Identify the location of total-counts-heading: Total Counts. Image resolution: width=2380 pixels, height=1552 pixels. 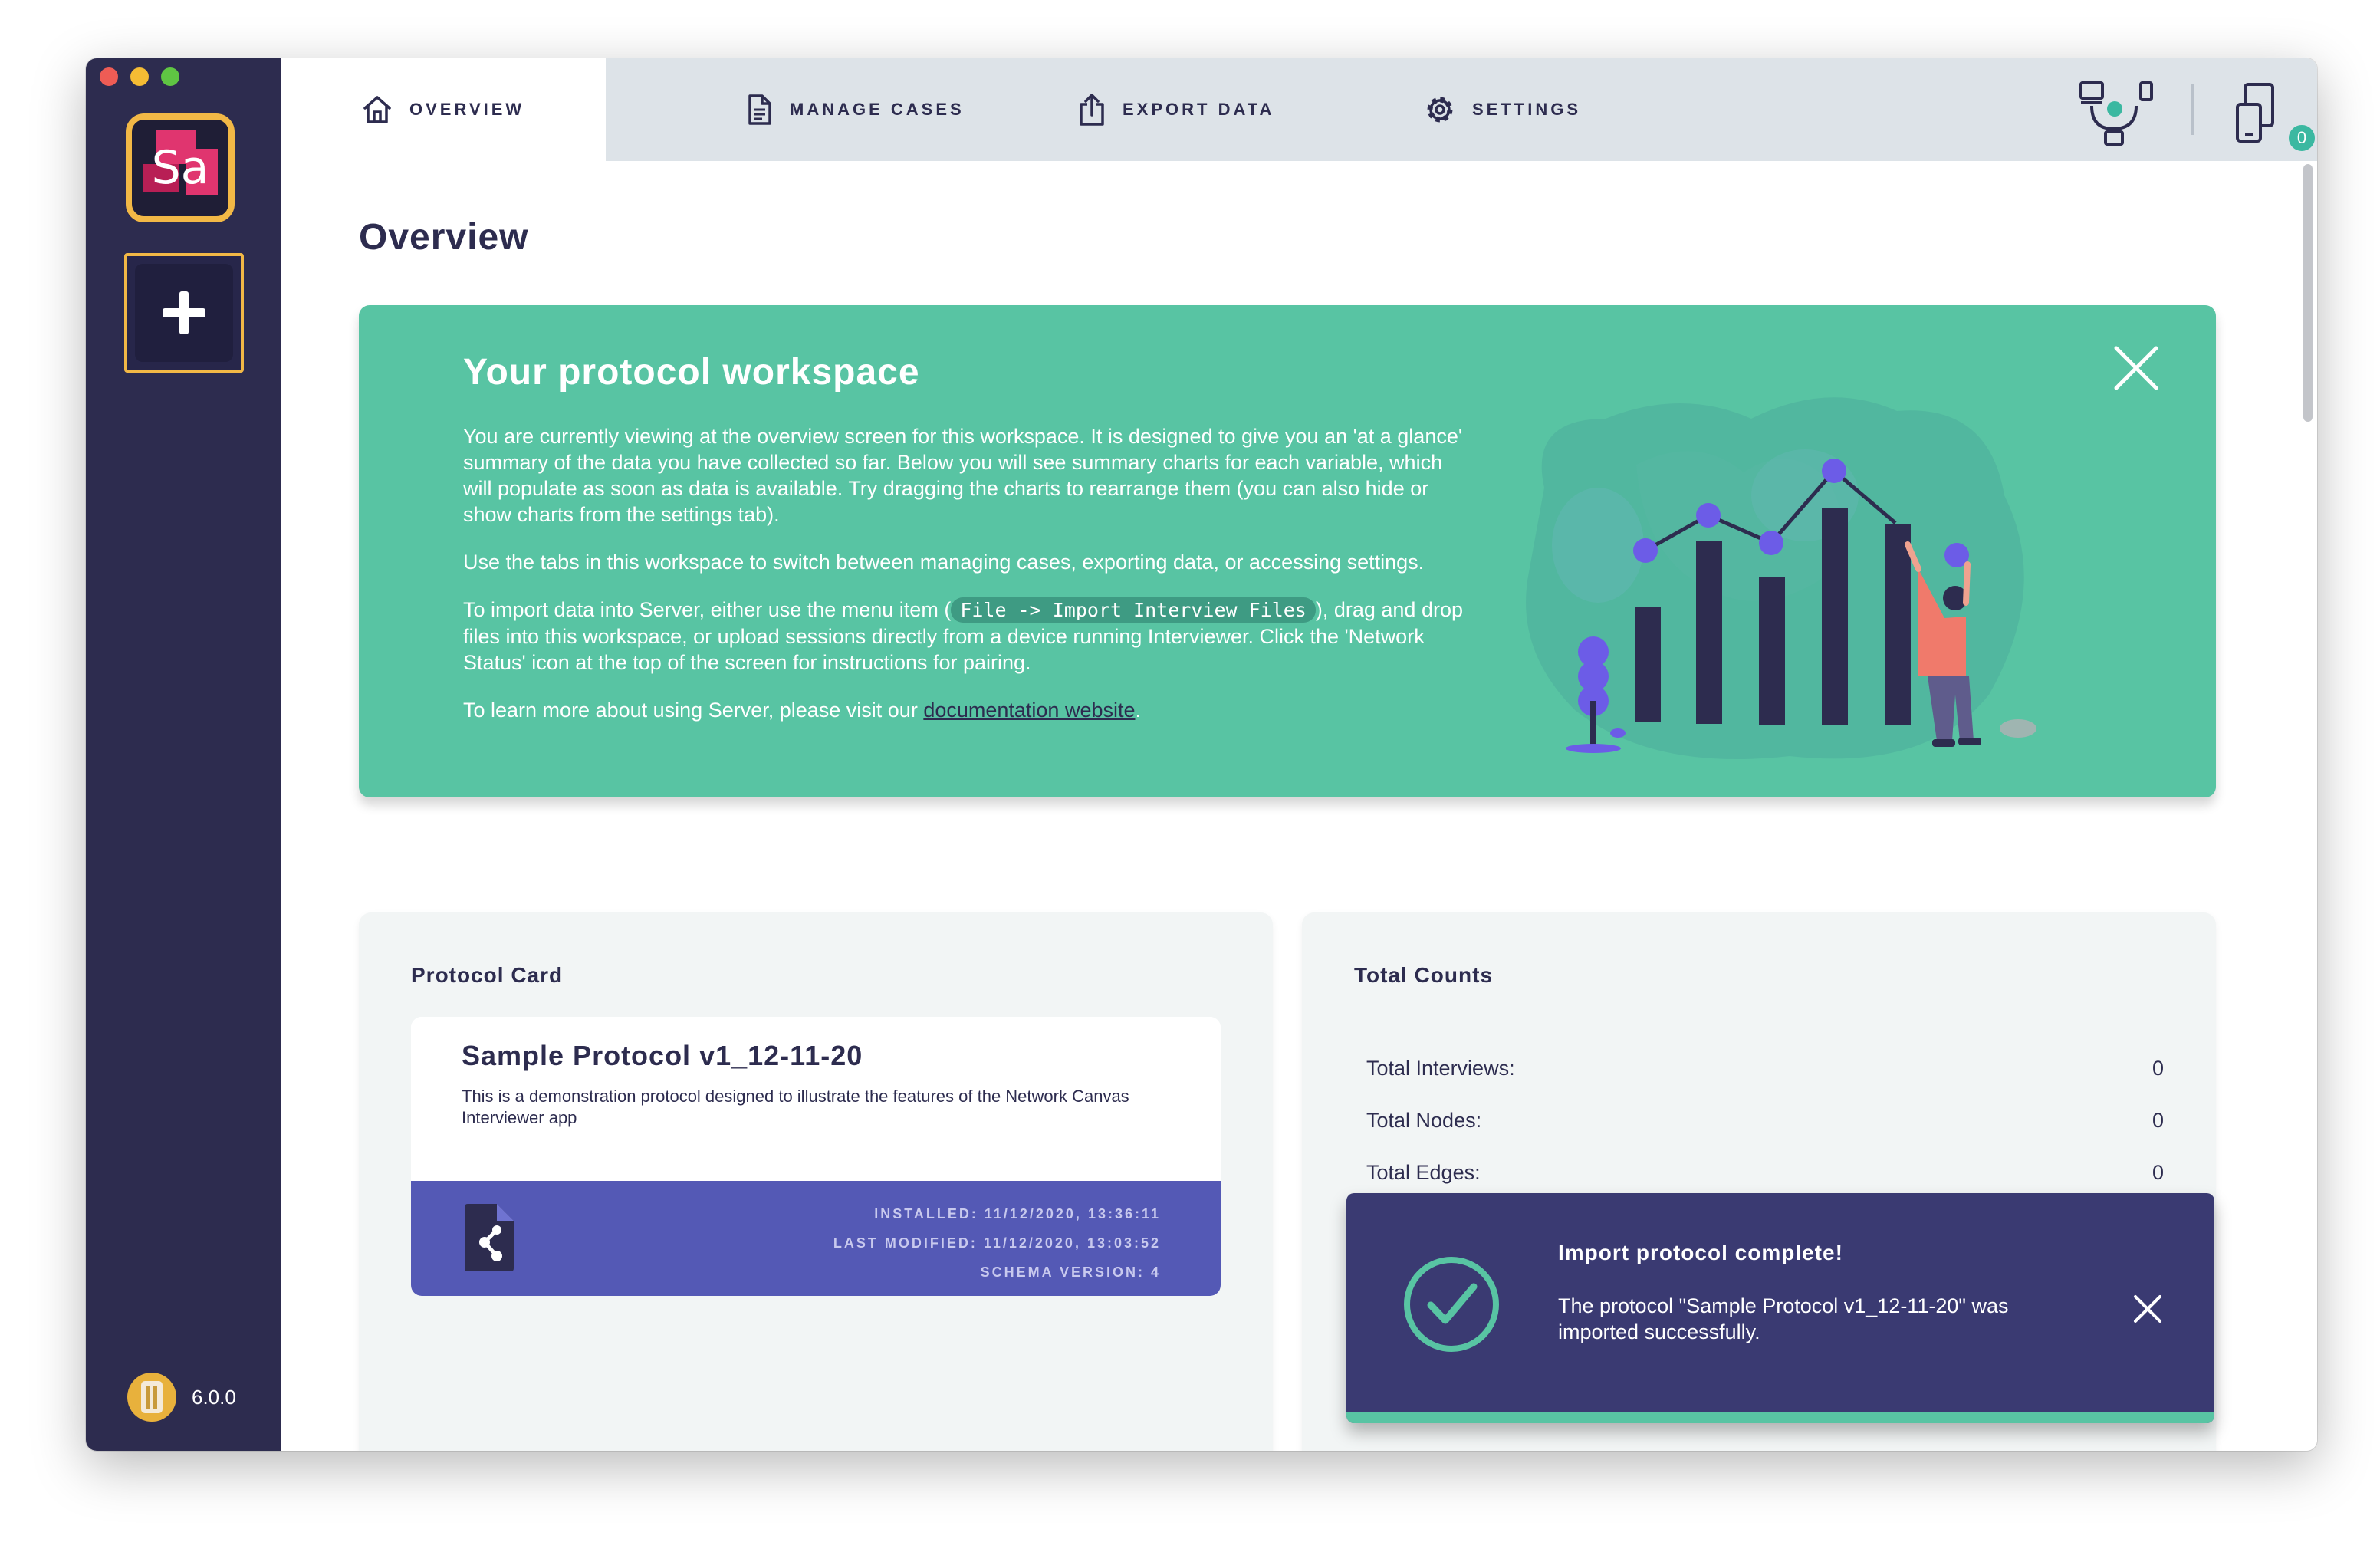
(1424, 975).